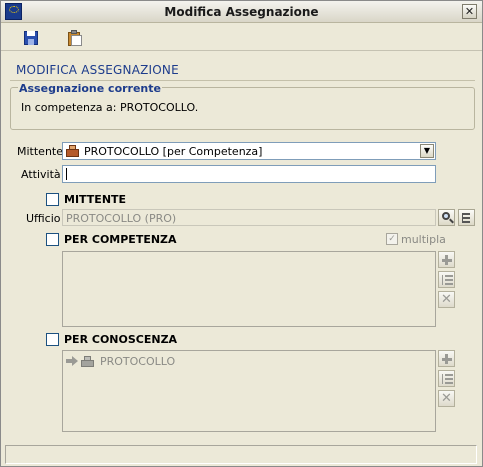 Image resolution: width=483 pixels, height=467 pixels. What do you see at coordinates (90, 88) in the screenshot?
I see `group-title: Assegnazione corrente` at bounding box center [90, 88].